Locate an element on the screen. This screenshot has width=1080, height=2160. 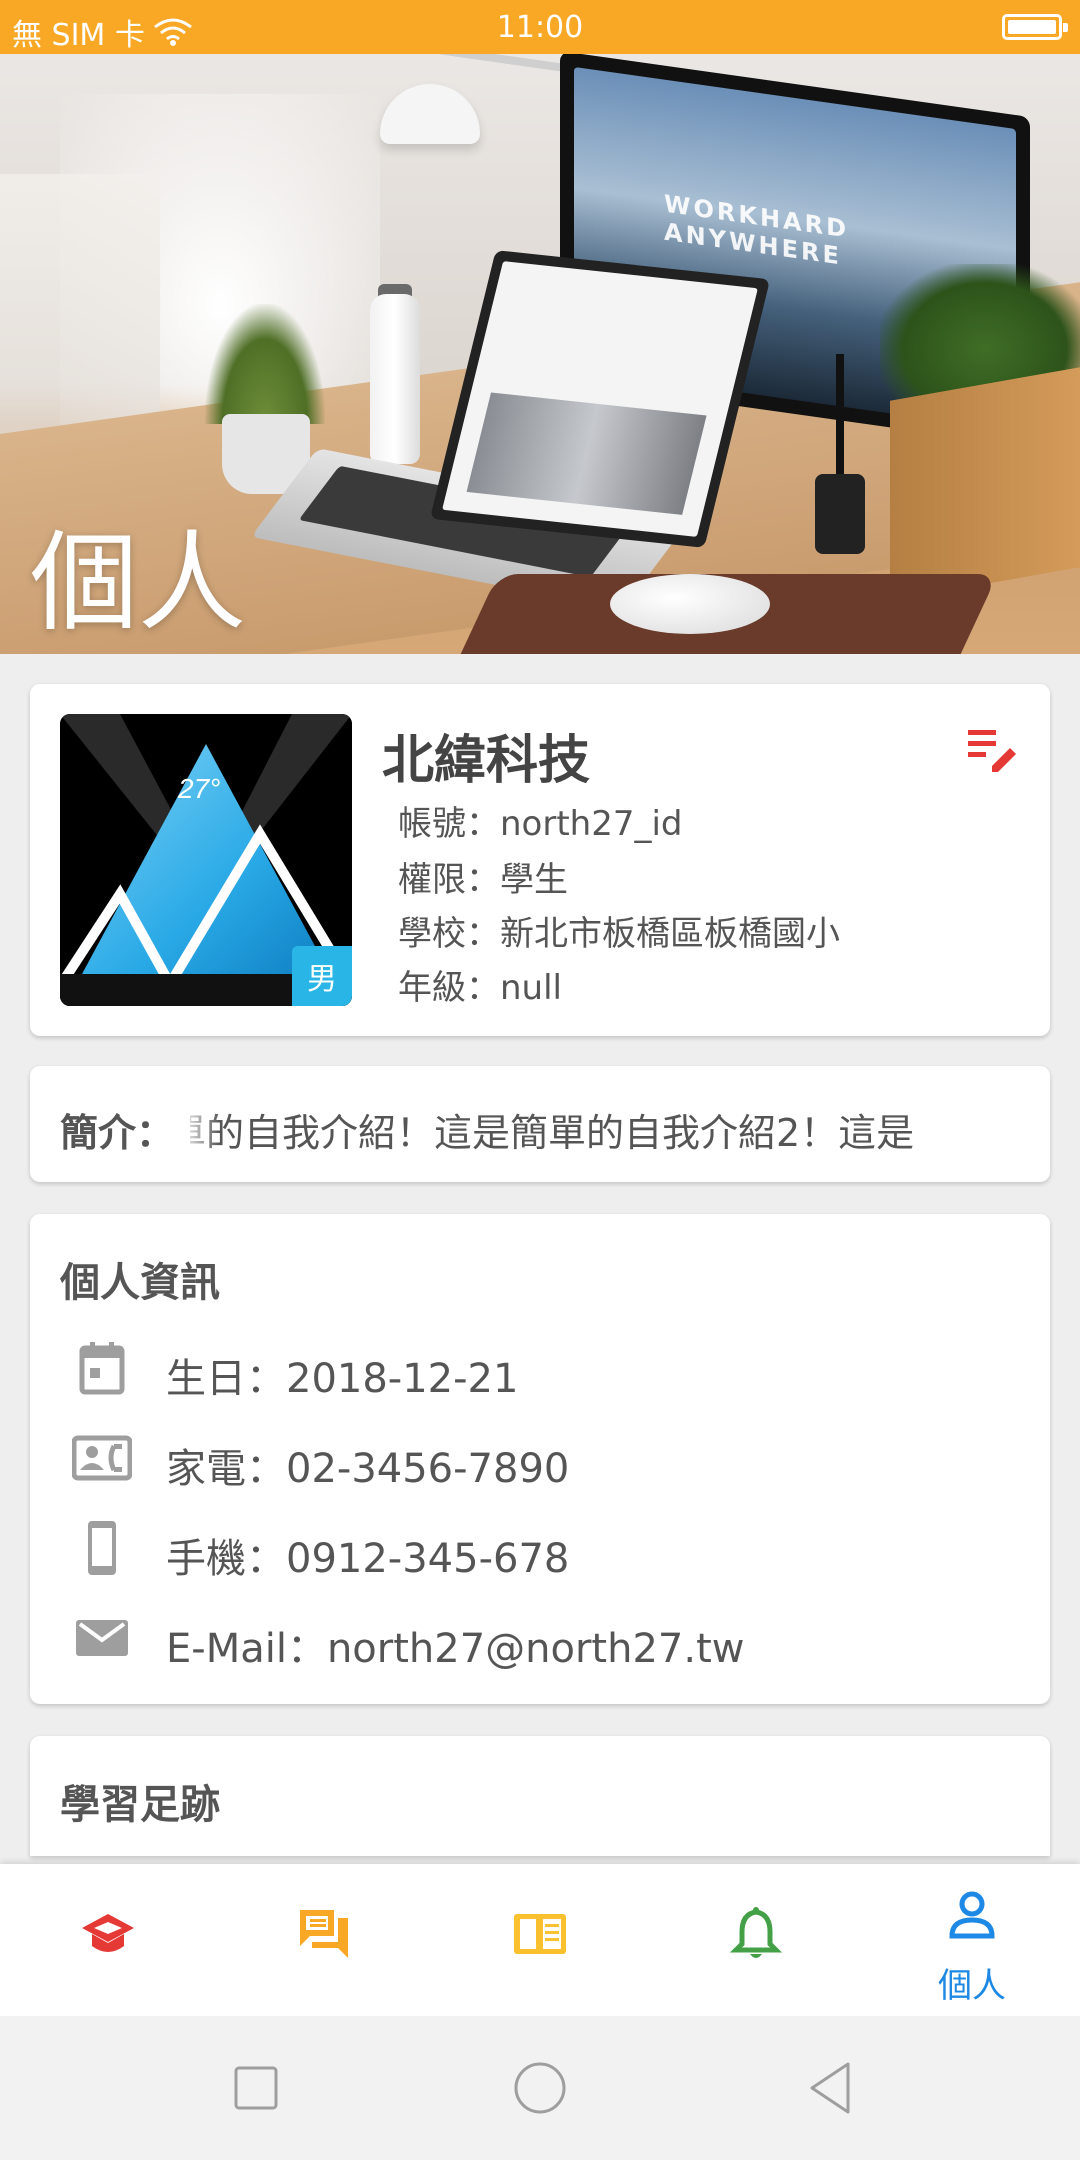
hero-mouse is located at coordinates (690, 604).